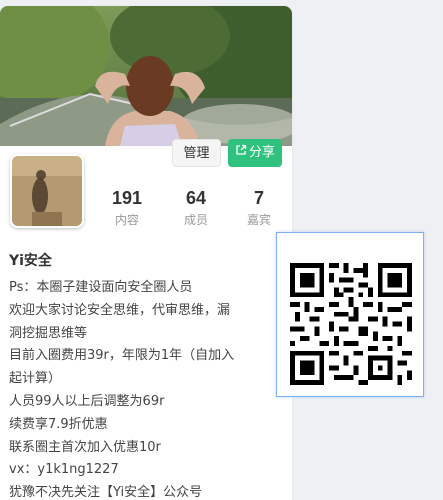 The image size is (443, 500). I want to click on manage-button: 管理, so click(196, 153).